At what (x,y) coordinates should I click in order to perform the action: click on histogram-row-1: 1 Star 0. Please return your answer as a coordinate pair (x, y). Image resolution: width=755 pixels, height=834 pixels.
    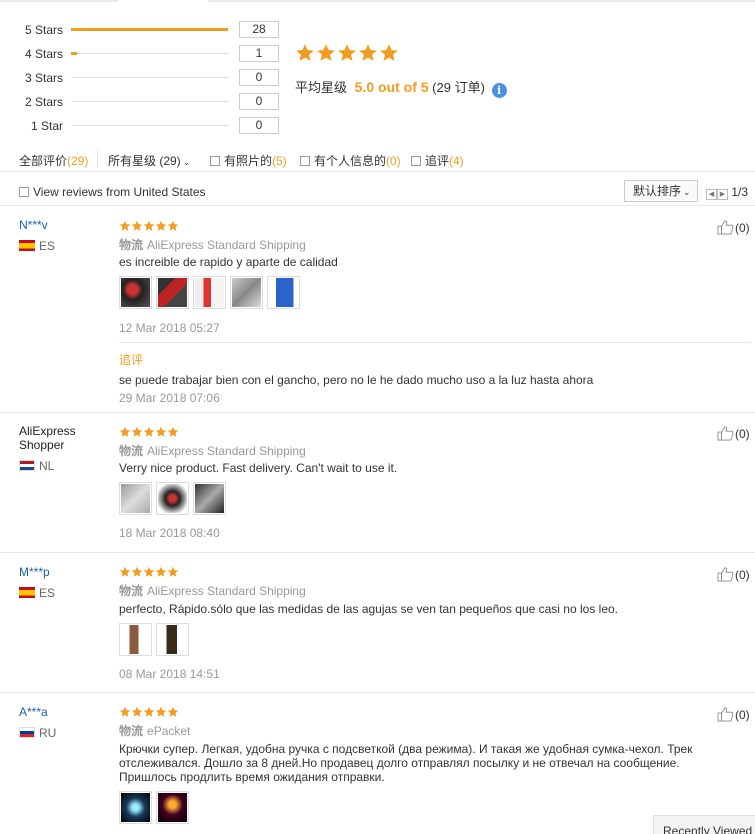
    Looking at the image, I should click on (145, 126).